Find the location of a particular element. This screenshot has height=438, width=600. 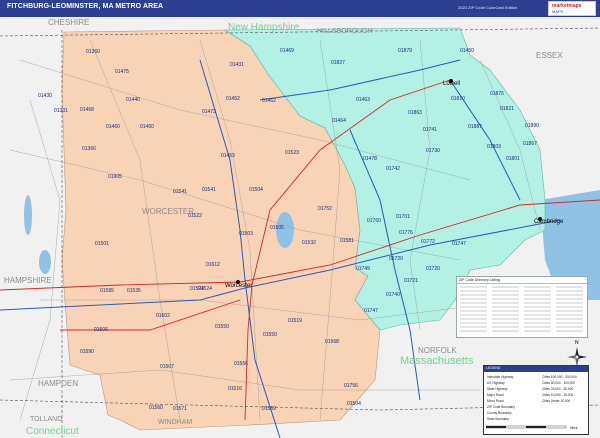

zip-label: 01532 is located at coordinates (309, 243).